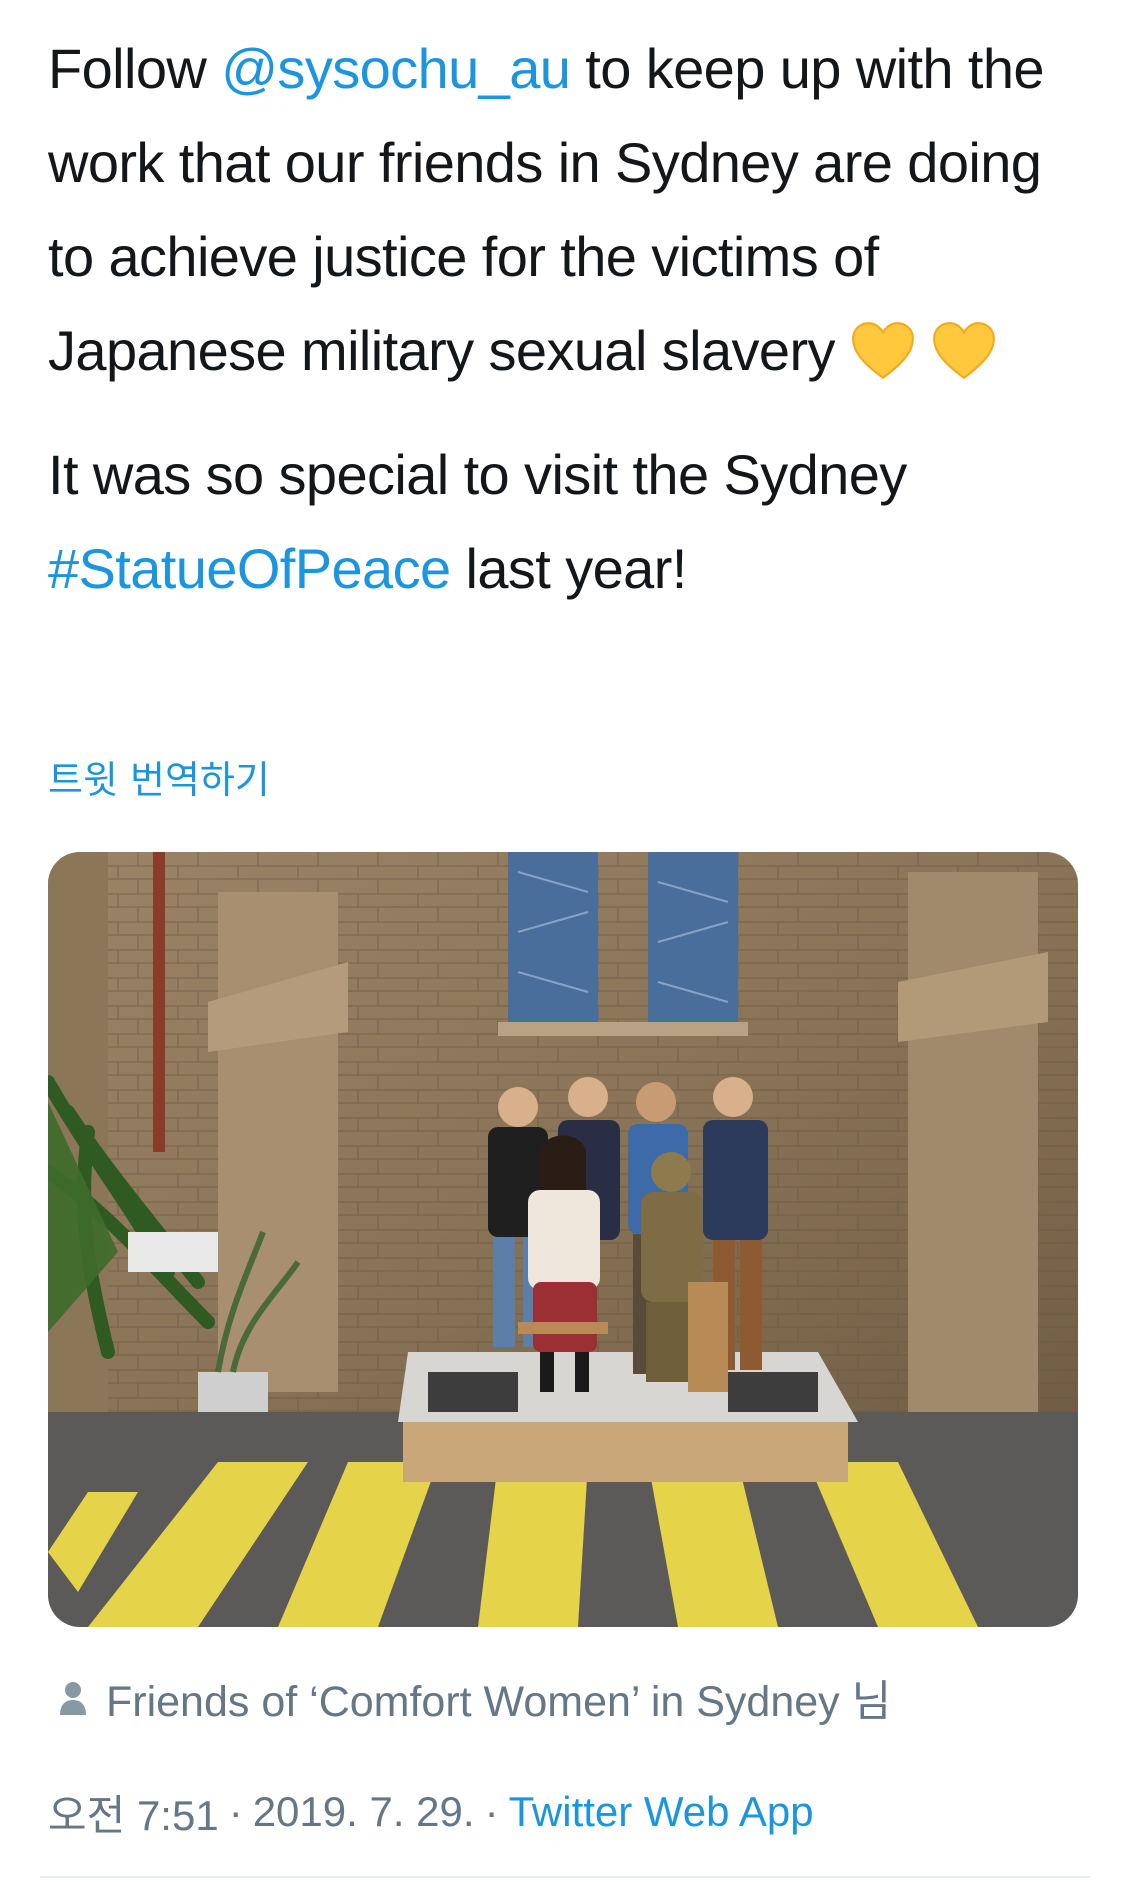  I want to click on divider, so click(565, 1877).